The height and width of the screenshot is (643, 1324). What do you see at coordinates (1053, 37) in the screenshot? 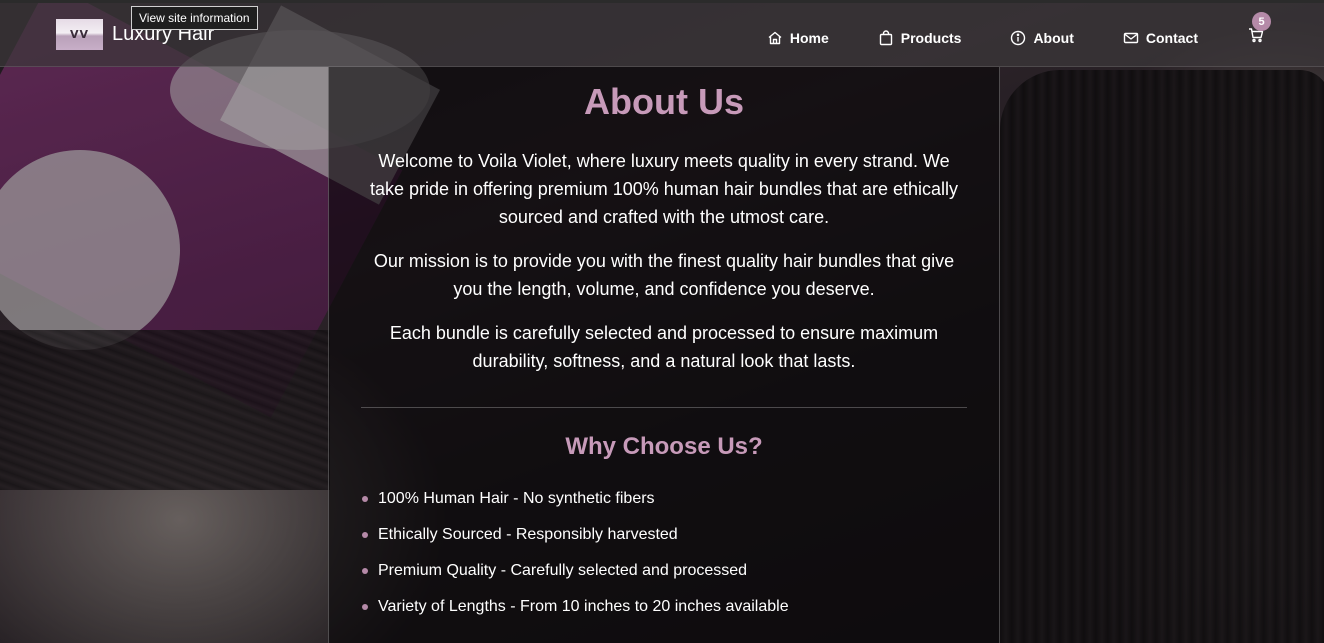
I see `nav-about-label: About` at bounding box center [1053, 37].